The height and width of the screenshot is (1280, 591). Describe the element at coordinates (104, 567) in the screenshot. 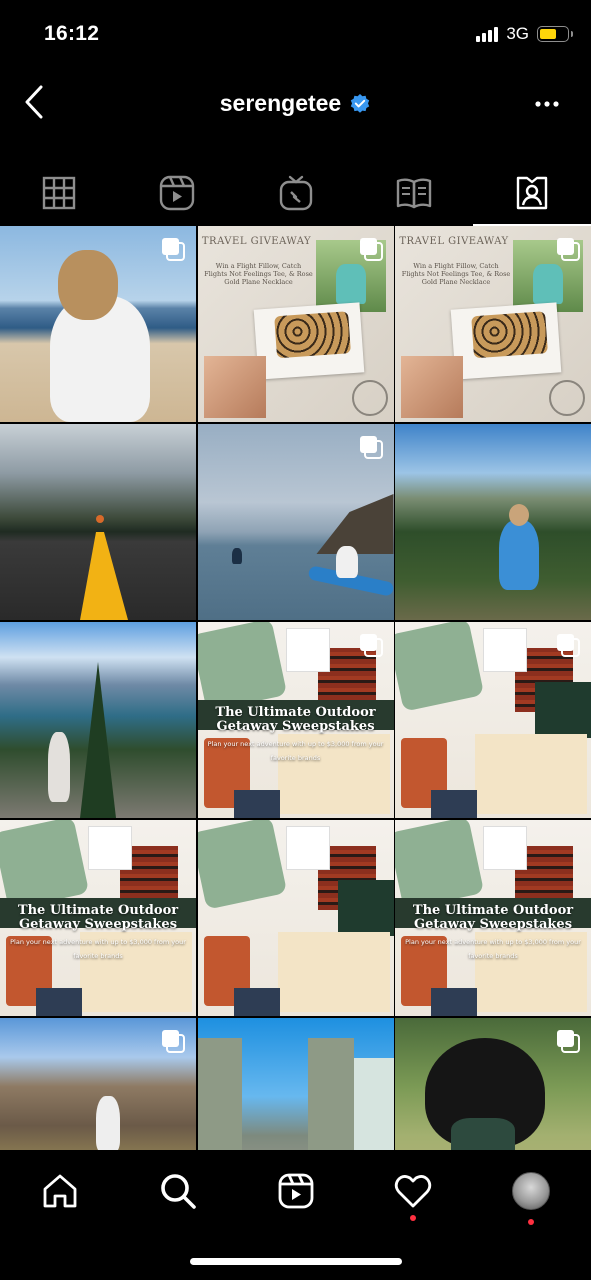

I see `road-illustration` at that location.